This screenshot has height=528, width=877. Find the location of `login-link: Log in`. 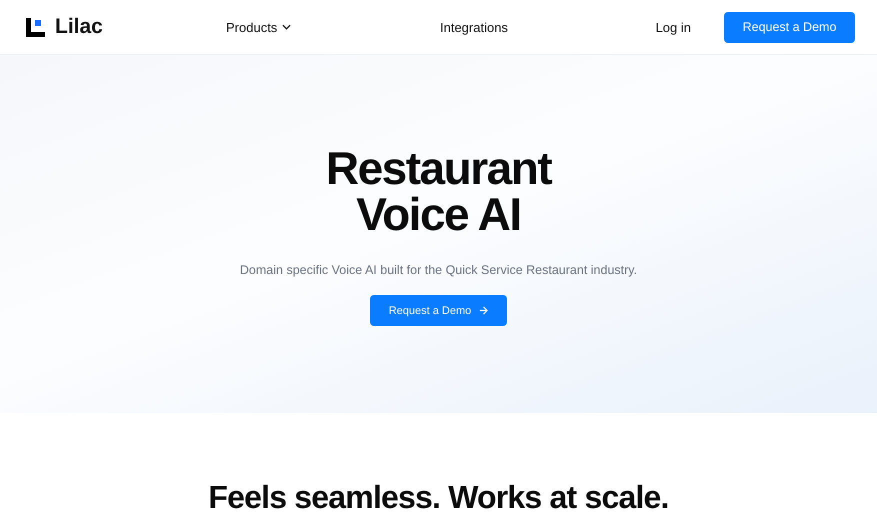

login-link: Log in is located at coordinates (673, 27).